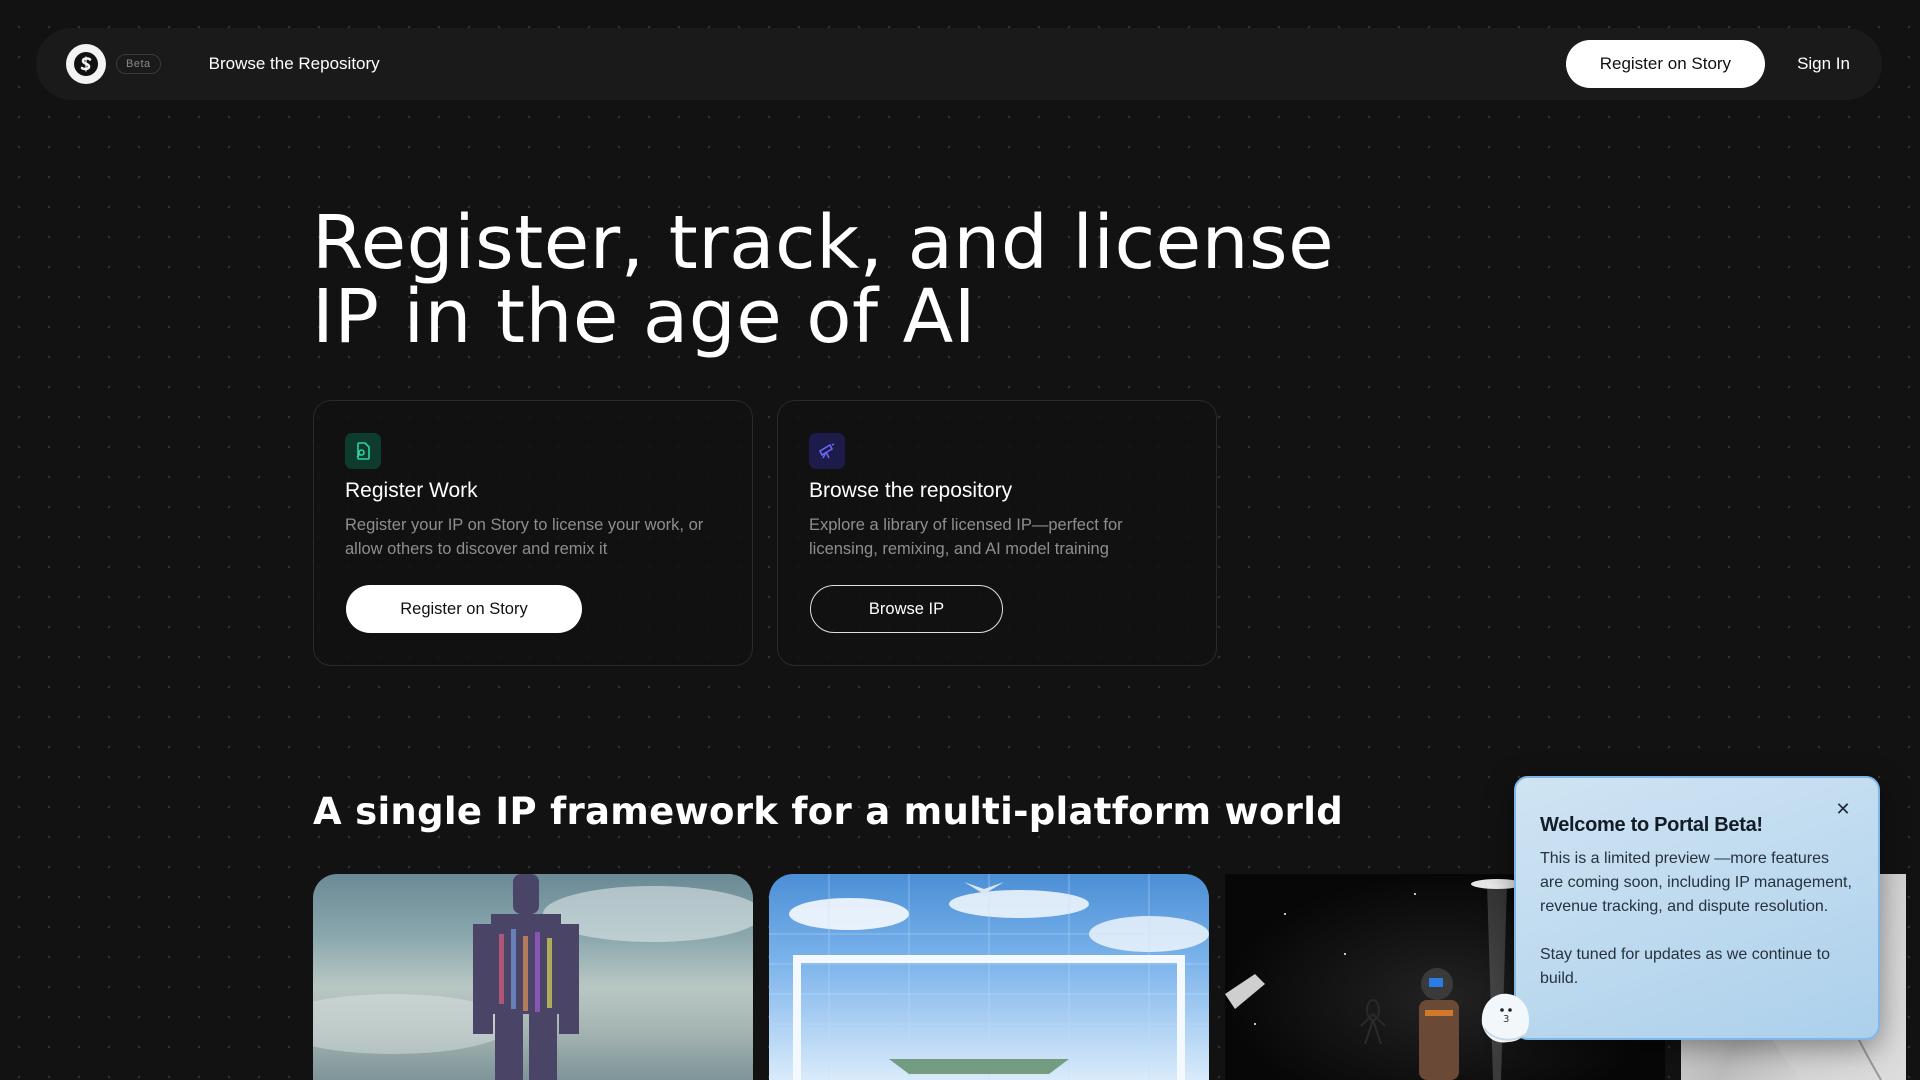 The height and width of the screenshot is (1080, 1920). Describe the element at coordinates (1665, 64) in the screenshot. I see `register-on-story-button: Register on Story` at that location.